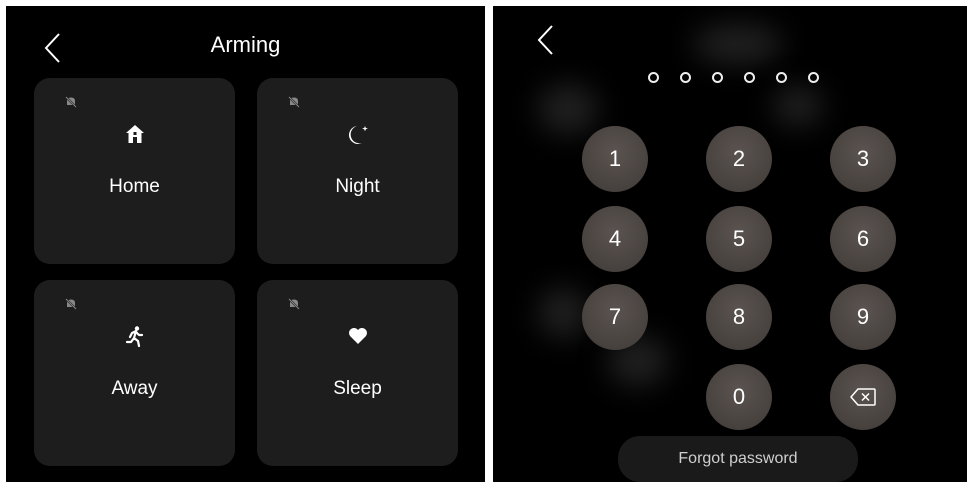 The height and width of the screenshot is (487, 971). Describe the element at coordinates (730, 77) in the screenshot. I see `pin-indicator` at that location.